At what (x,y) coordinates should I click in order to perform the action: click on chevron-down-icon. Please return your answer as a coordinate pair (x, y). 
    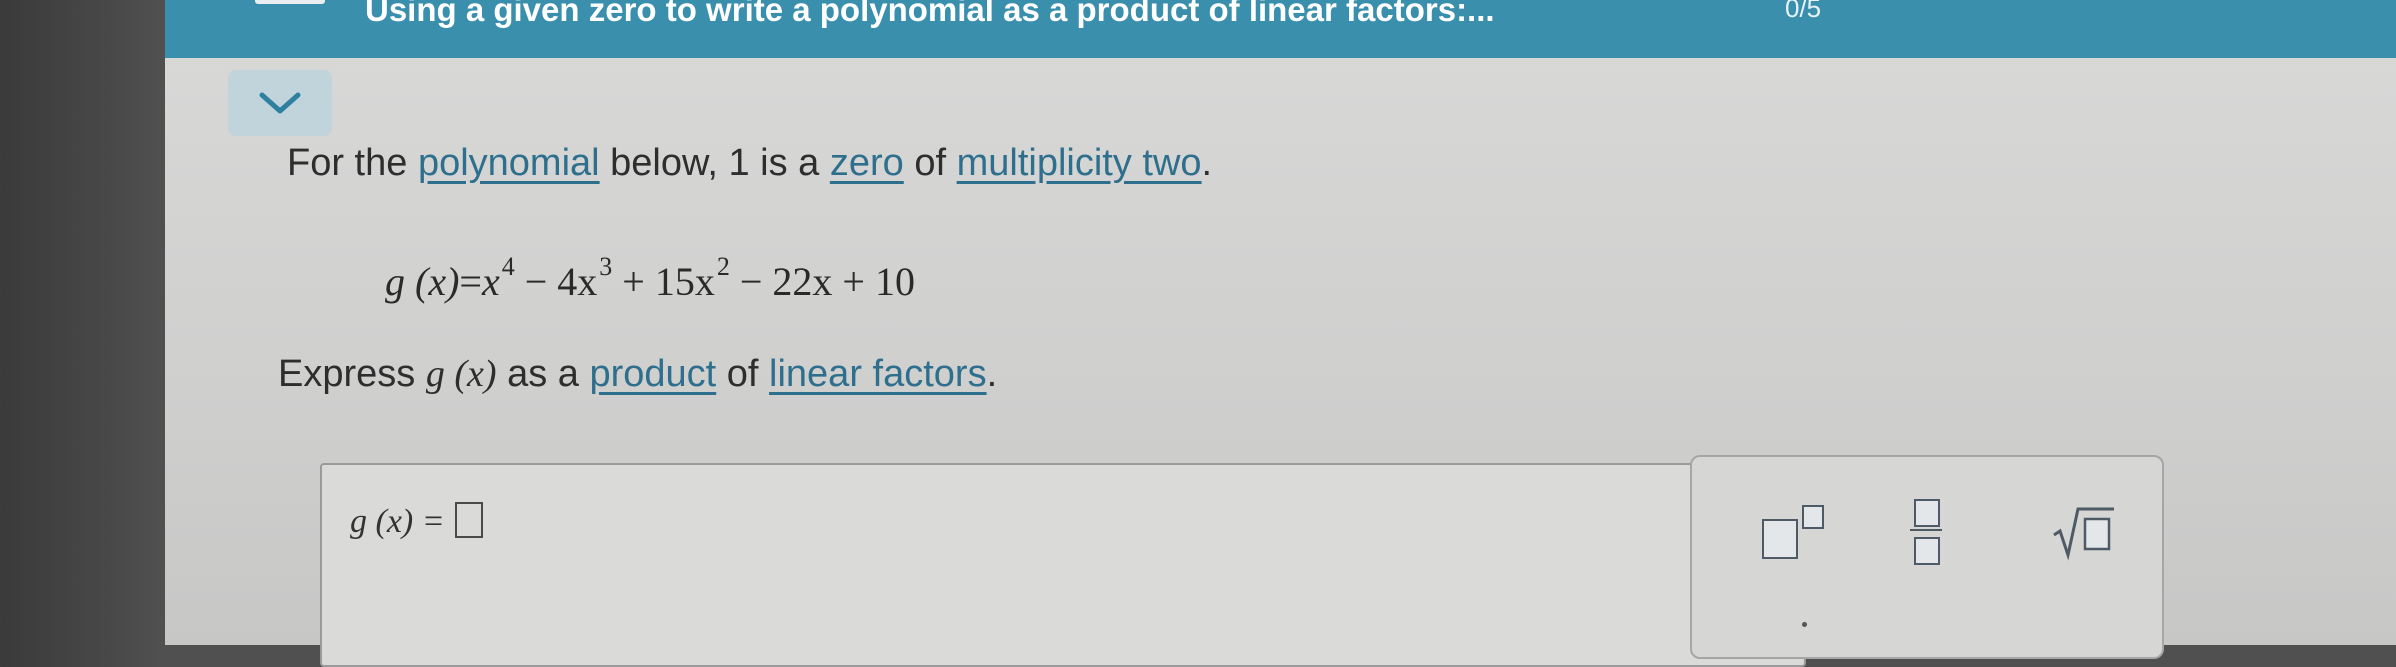
    Looking at the image, I should click on (280, 103).